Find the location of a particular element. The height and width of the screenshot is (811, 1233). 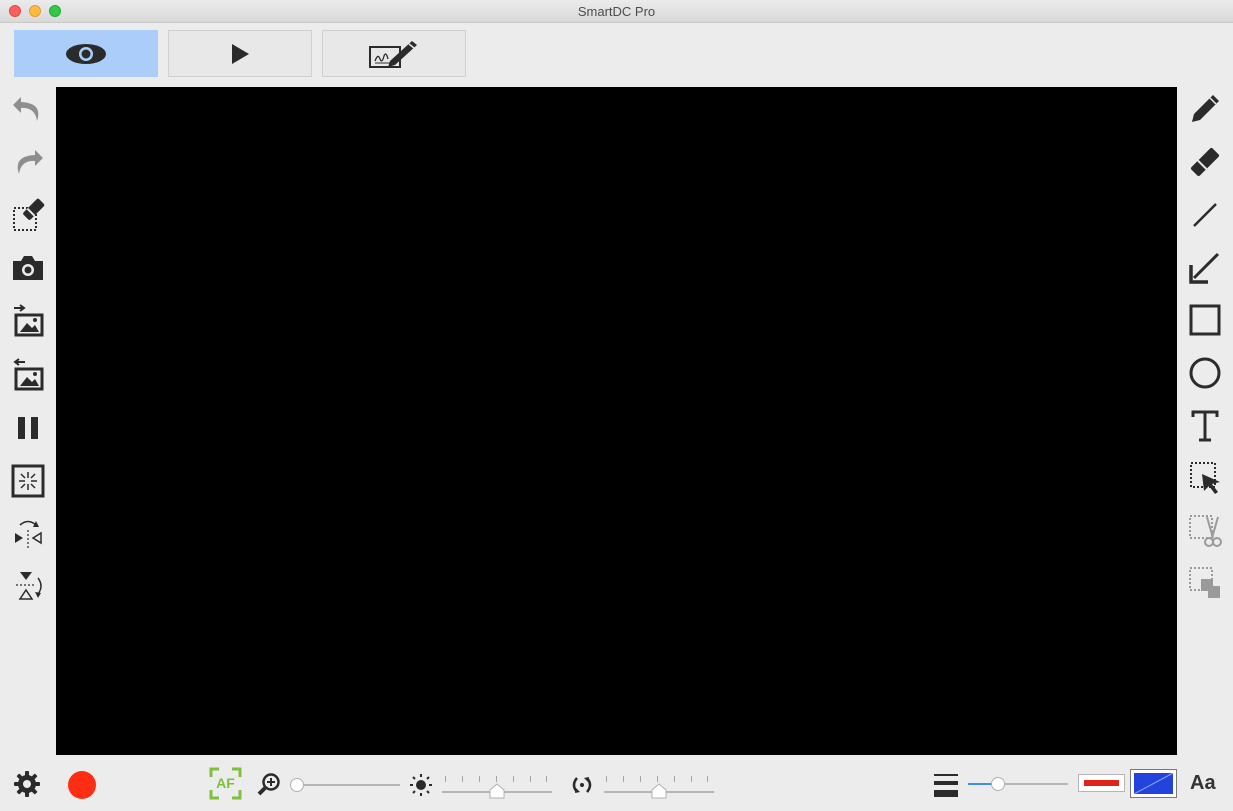

undo-icon is located at coordinates (26, 109).